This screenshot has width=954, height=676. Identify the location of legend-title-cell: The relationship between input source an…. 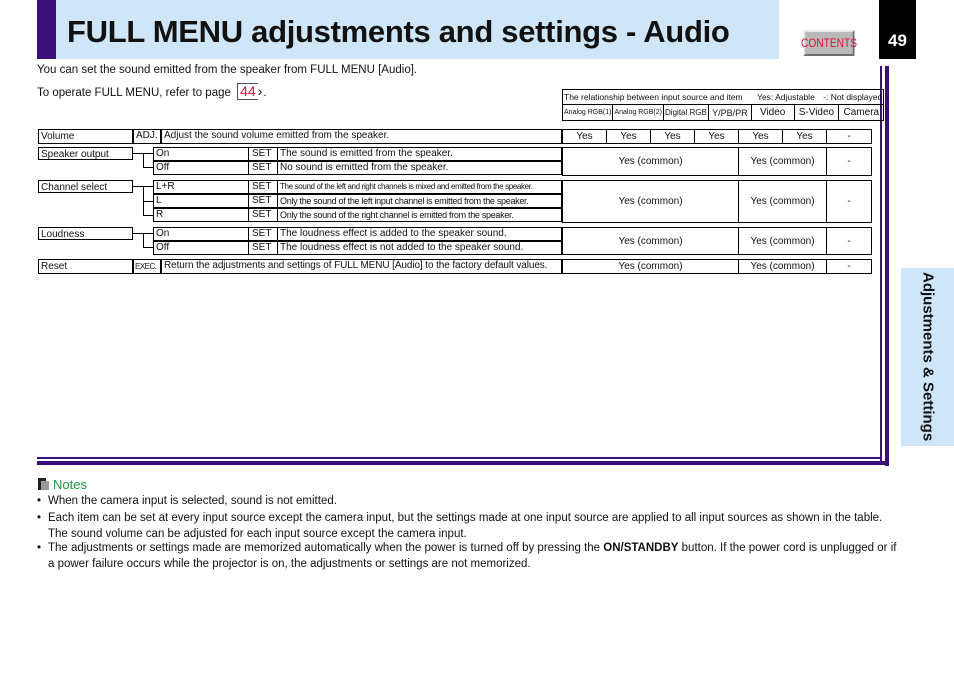
(723, 97).